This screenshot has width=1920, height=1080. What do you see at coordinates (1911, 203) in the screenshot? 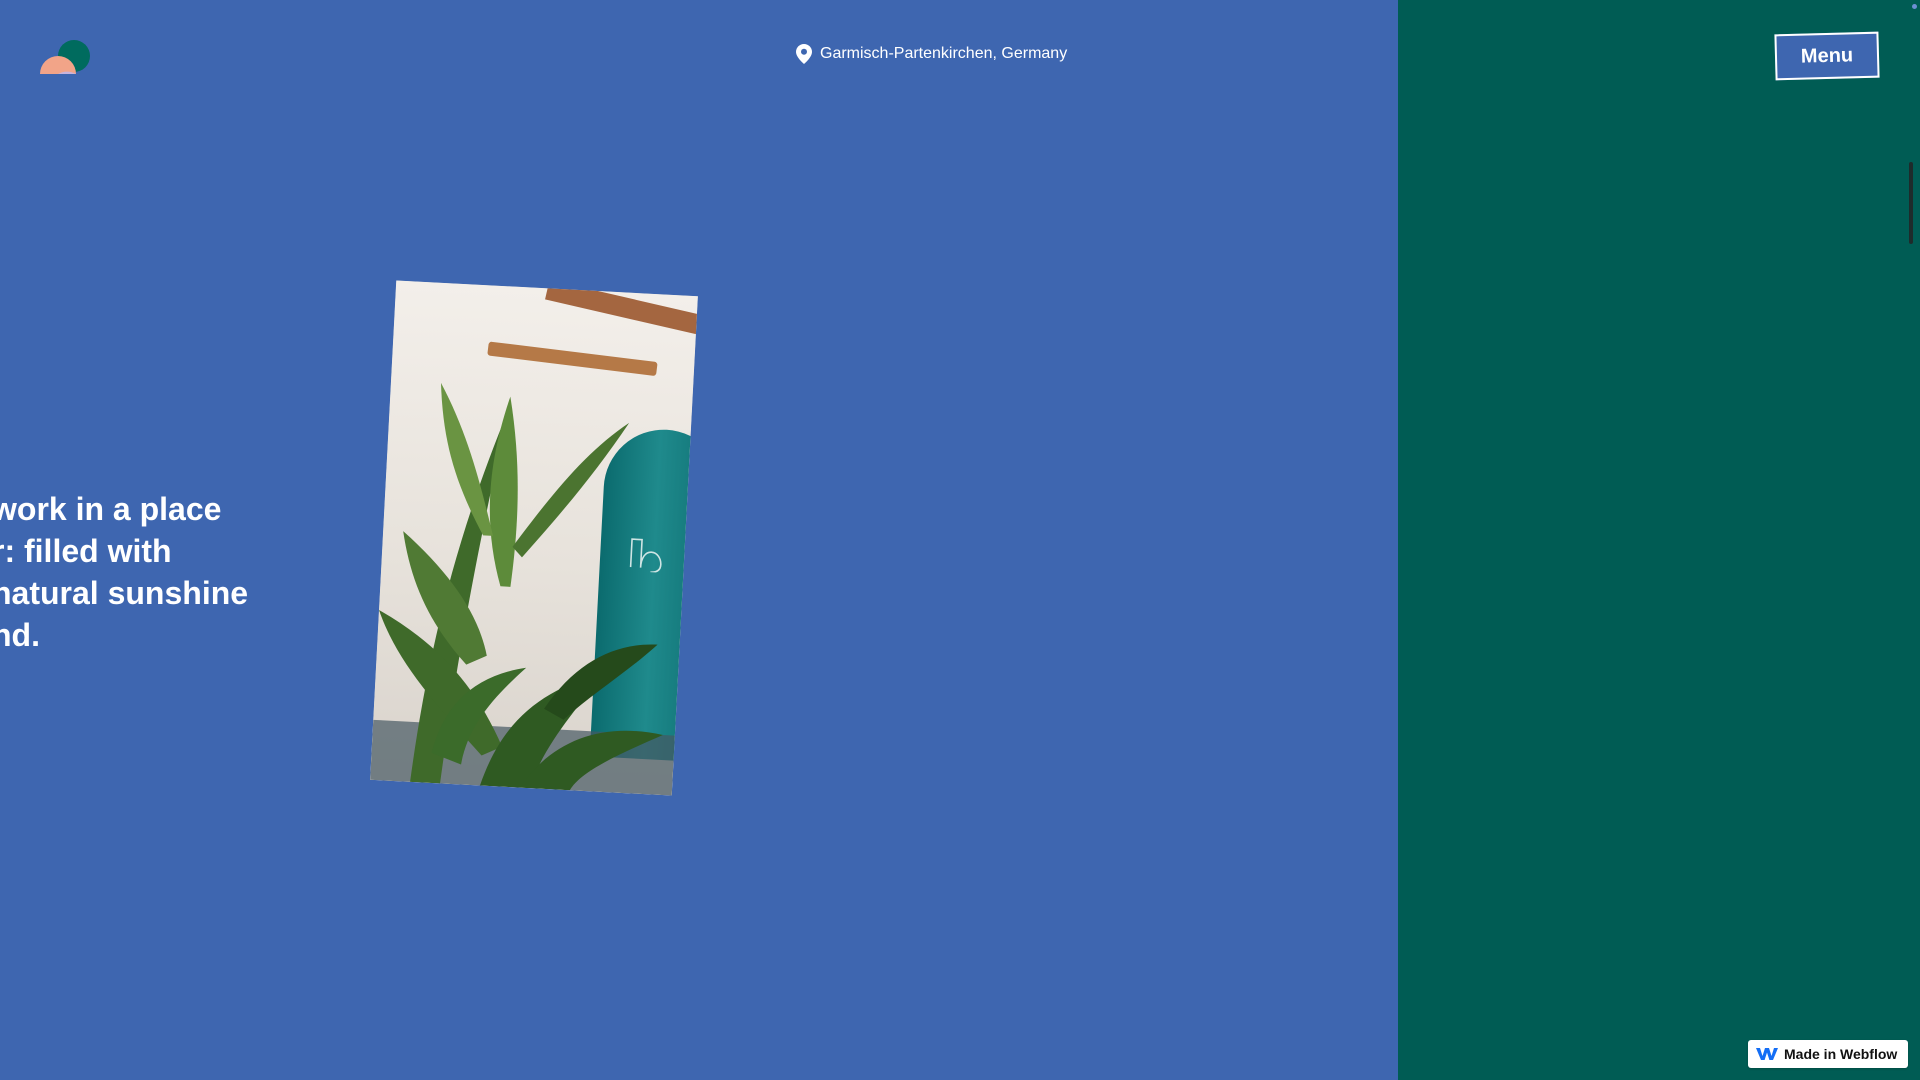
I see `scrollbar-thumb` at bounding box center [1911, 203].